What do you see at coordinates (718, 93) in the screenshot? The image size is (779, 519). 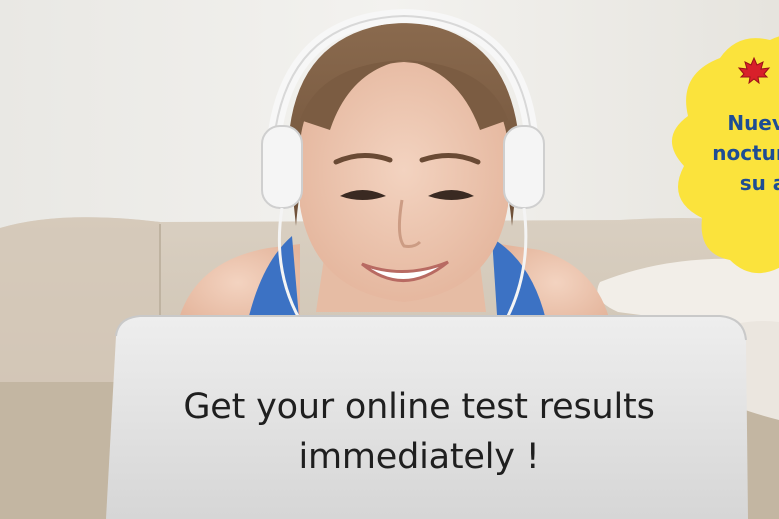 I see `promo-line-1: E` at bounding box center [718, 93].